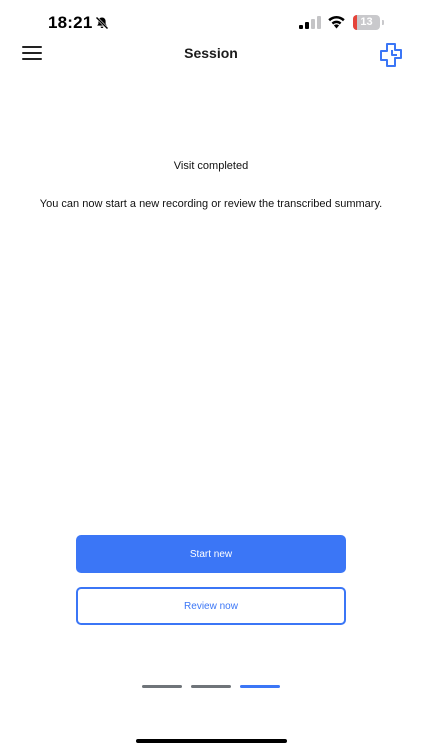 The height and width of the screenshot is (750, 422). Describe the element at coordinates (102, 23) in the screenshot. I see `bell-muted-icon` at that location.